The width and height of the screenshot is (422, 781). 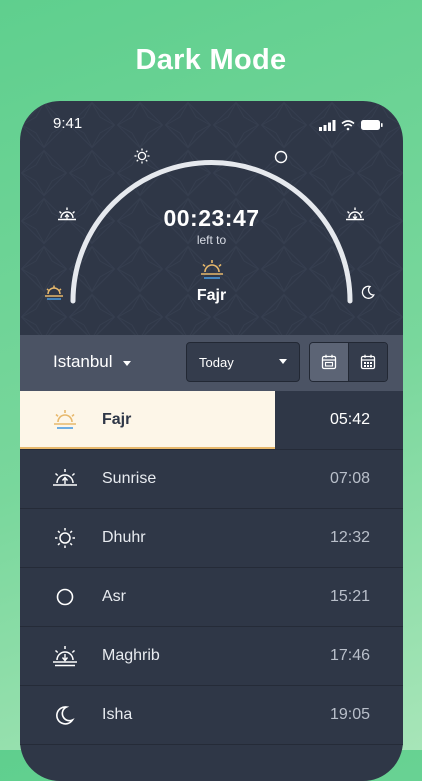 I want to click on day-calendar-icon, so click(x=329, y=362).